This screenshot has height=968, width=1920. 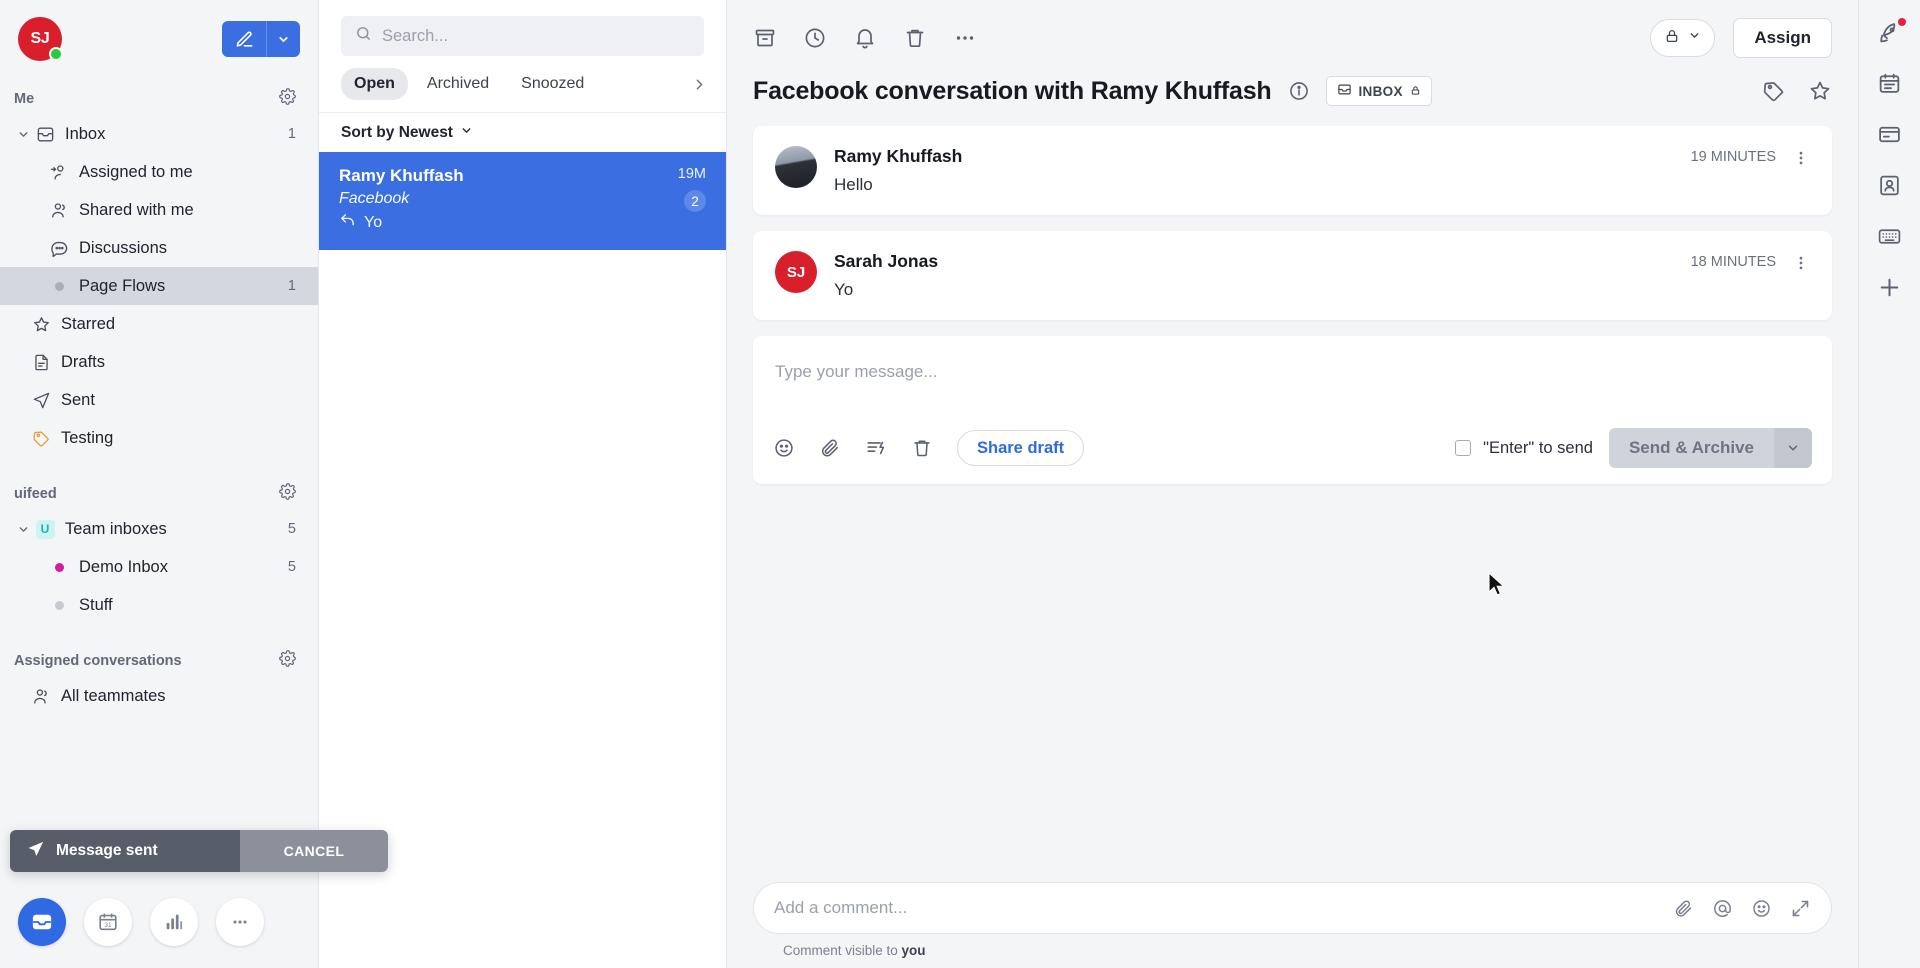 I want to click on toolbar-right: Assign, so click(x=1741, y=38).